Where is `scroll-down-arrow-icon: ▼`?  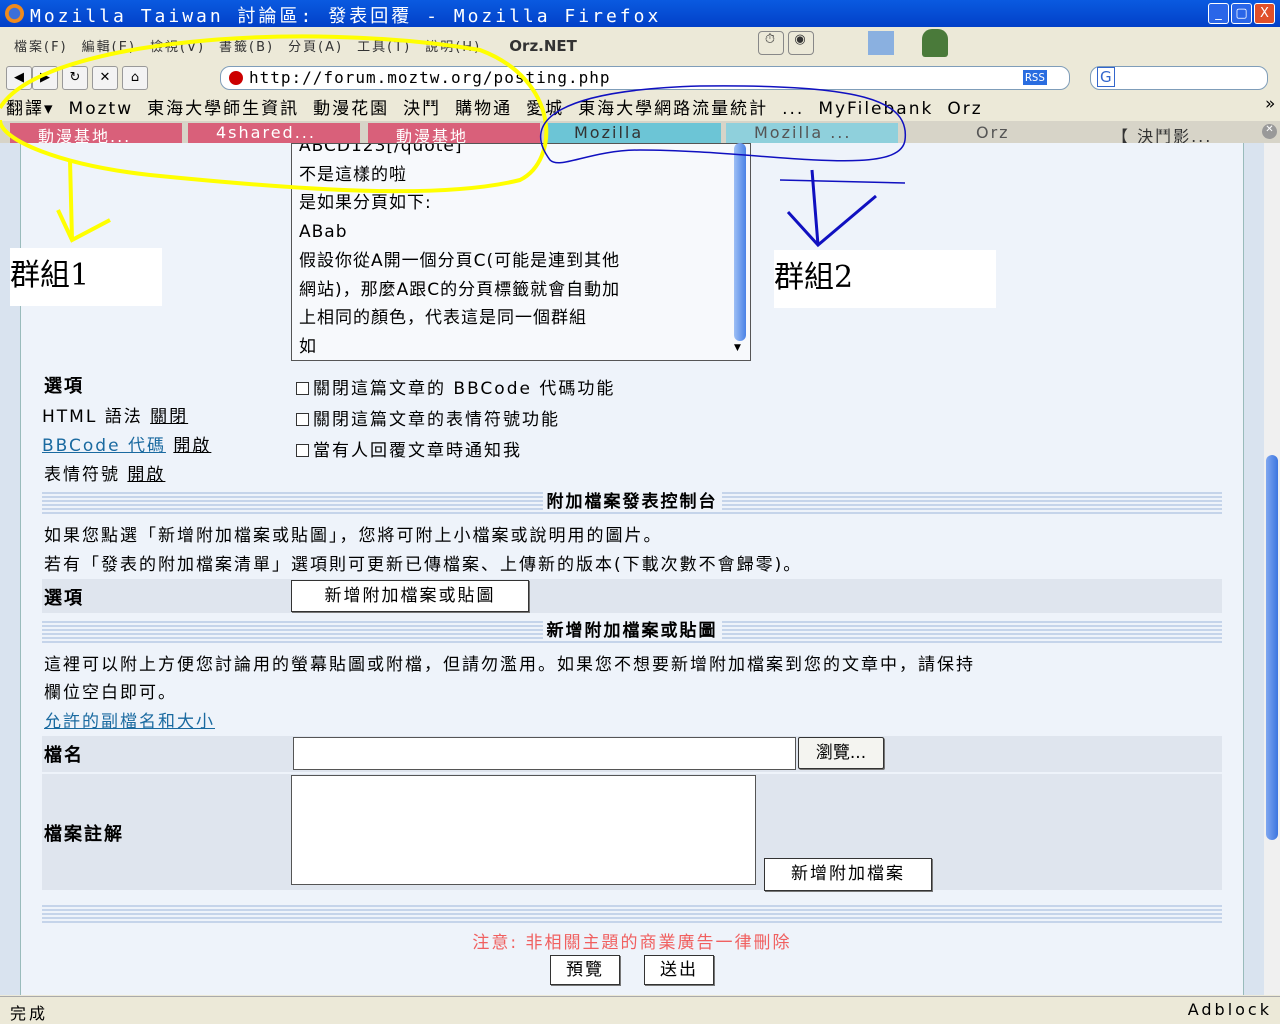
scroll-down-arrow-icon: ▼ is located at coordinates (737, 348).